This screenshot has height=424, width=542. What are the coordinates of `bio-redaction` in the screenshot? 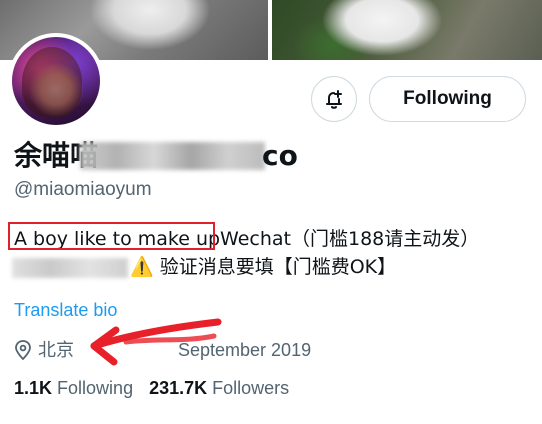 It's located at (70, 268).